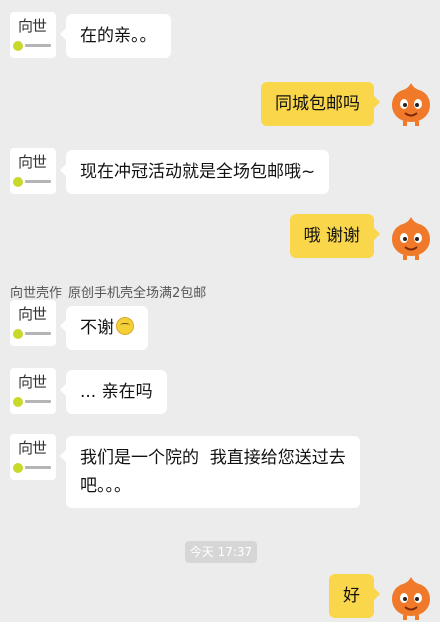 Image resolution: width=440 pixels, height=622 pixels. I want to click on shop-subtitle: 原创手机壳全场满2包邮, so click(137, 293).